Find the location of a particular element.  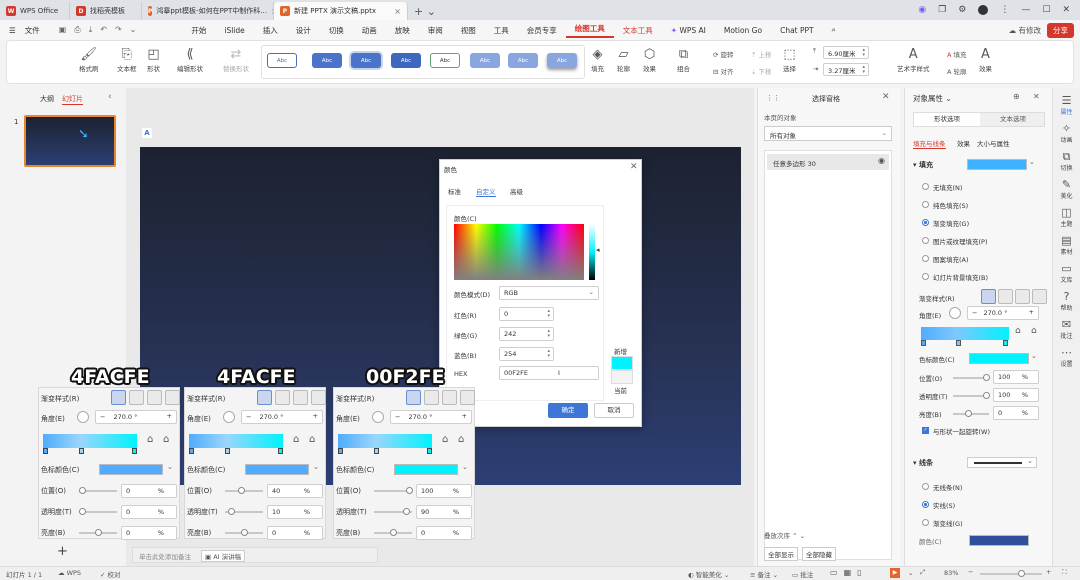

pane-collapse-icon: ⋮⋮ is located at coordinates (773, 98).